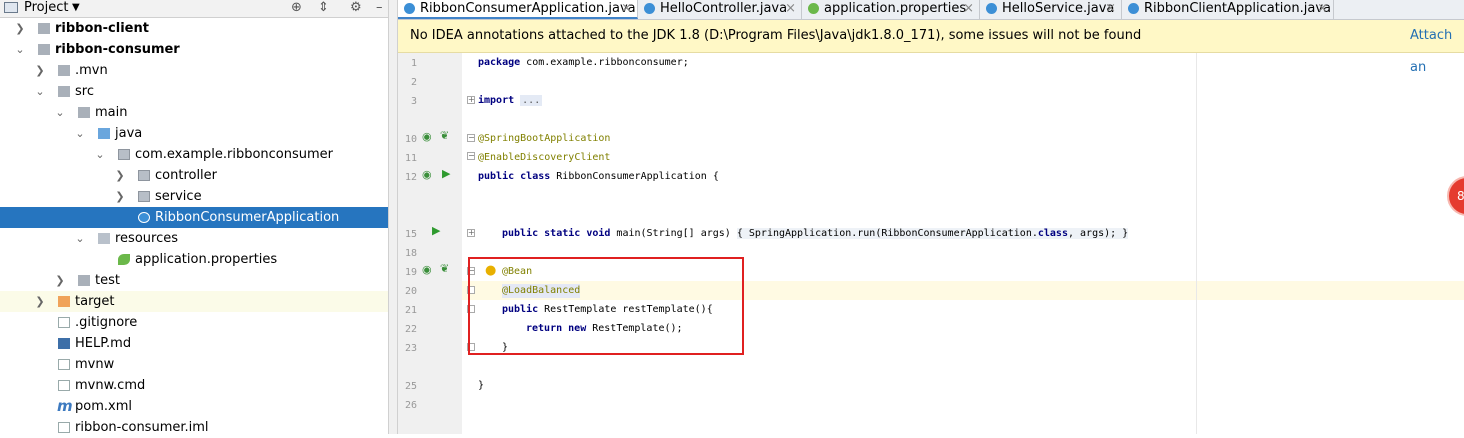 This screenshot has width=1464, height=438. Describe the element at coordinates (104, 133) in the screenshot. I see `source-folder-icon` at that location.